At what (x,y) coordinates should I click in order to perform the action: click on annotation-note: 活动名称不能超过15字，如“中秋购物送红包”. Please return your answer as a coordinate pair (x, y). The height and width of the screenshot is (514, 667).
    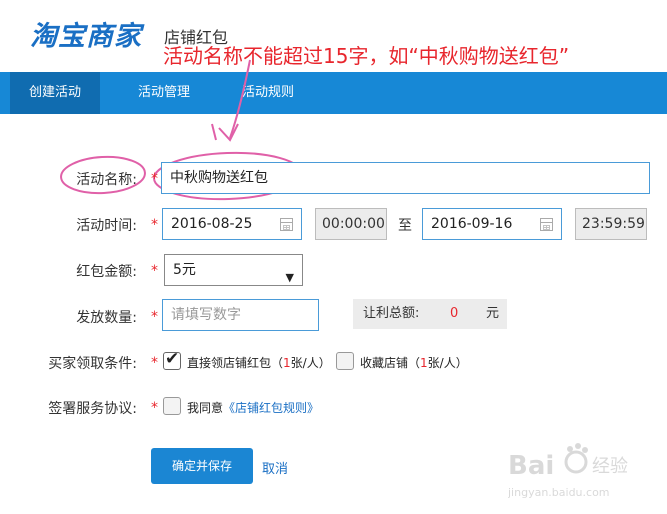
    Looking at the image, I should click on (366, 56).